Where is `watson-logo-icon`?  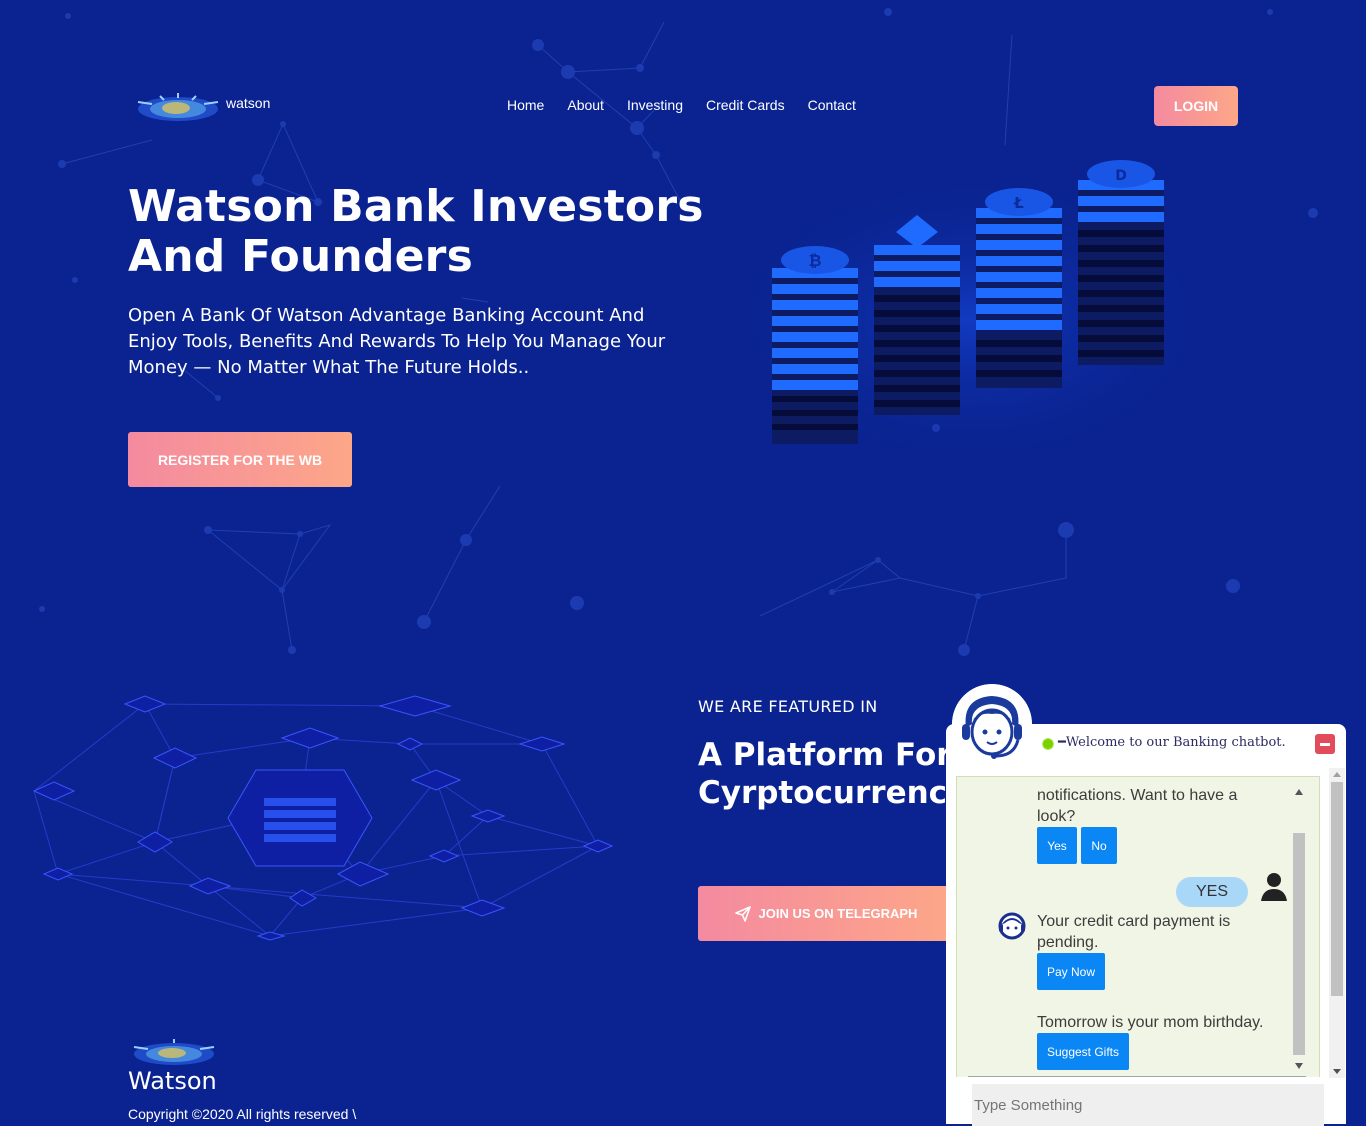 watson-logo-icon is located at coordinates (178, 107).